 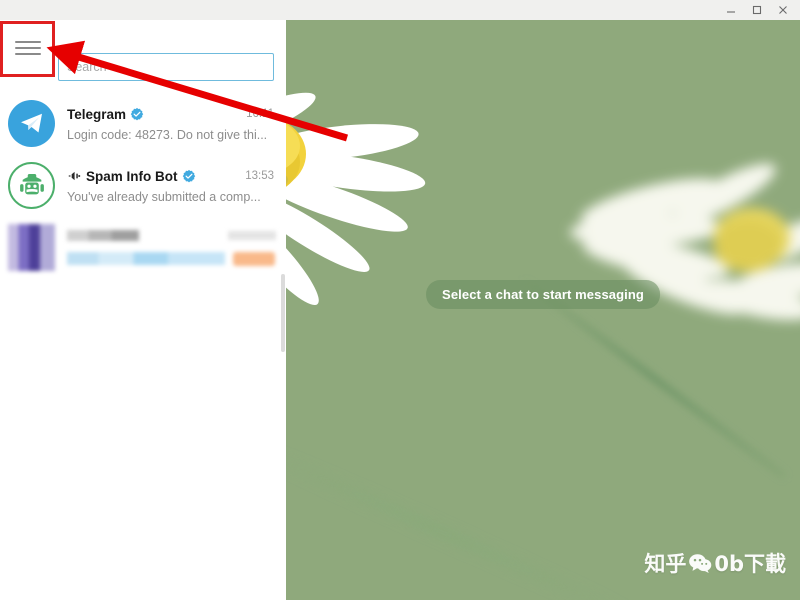 I want to click on daisy-flower-right, so click(x=685, y=242).